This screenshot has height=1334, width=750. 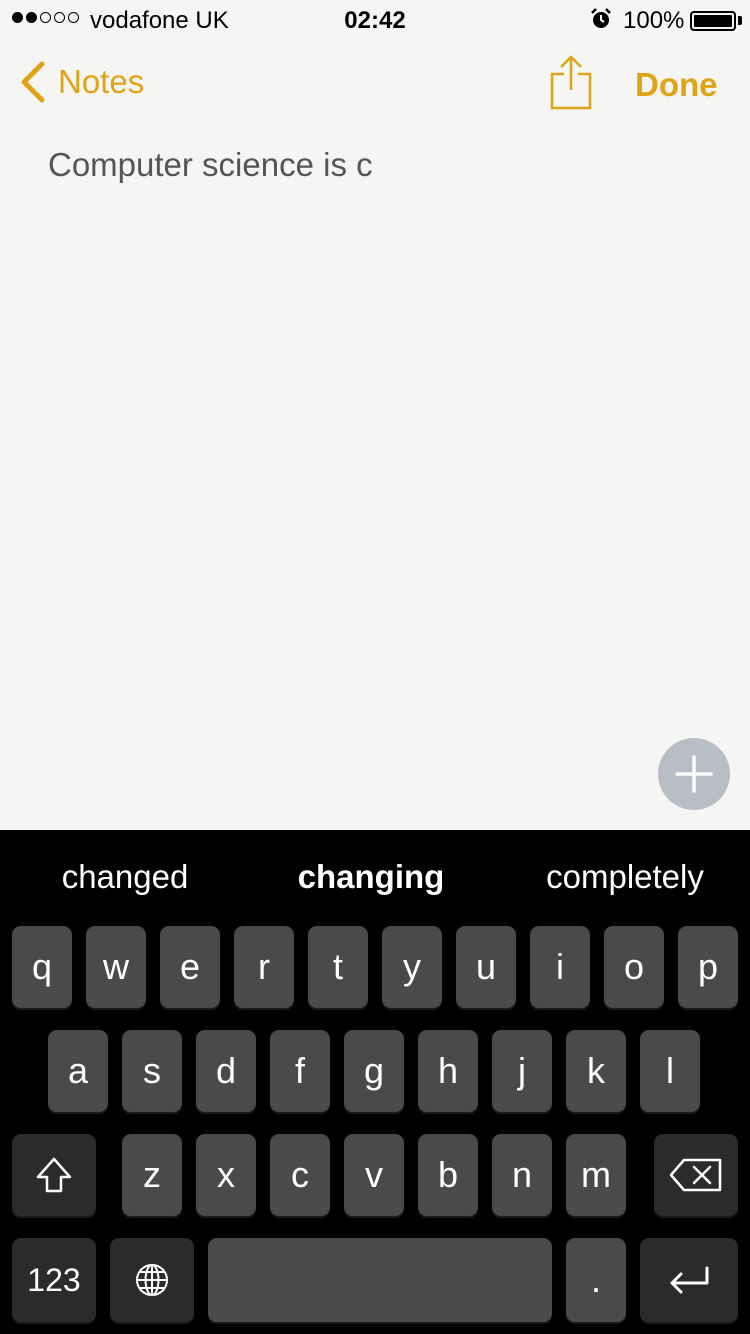 I want to click on key-p: p, so click(x=708, y=967).